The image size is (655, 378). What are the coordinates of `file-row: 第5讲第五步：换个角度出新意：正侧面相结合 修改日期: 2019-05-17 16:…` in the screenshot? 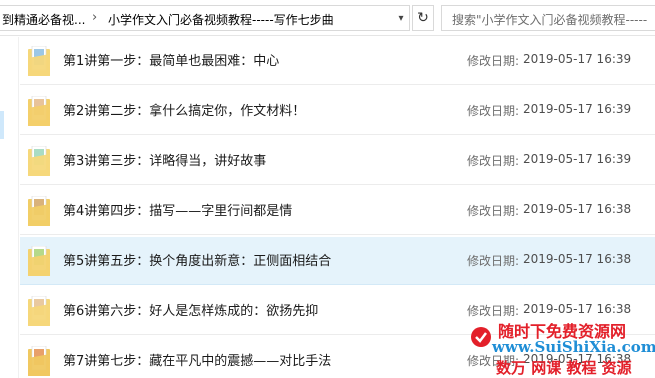 It's located at (337, 261).